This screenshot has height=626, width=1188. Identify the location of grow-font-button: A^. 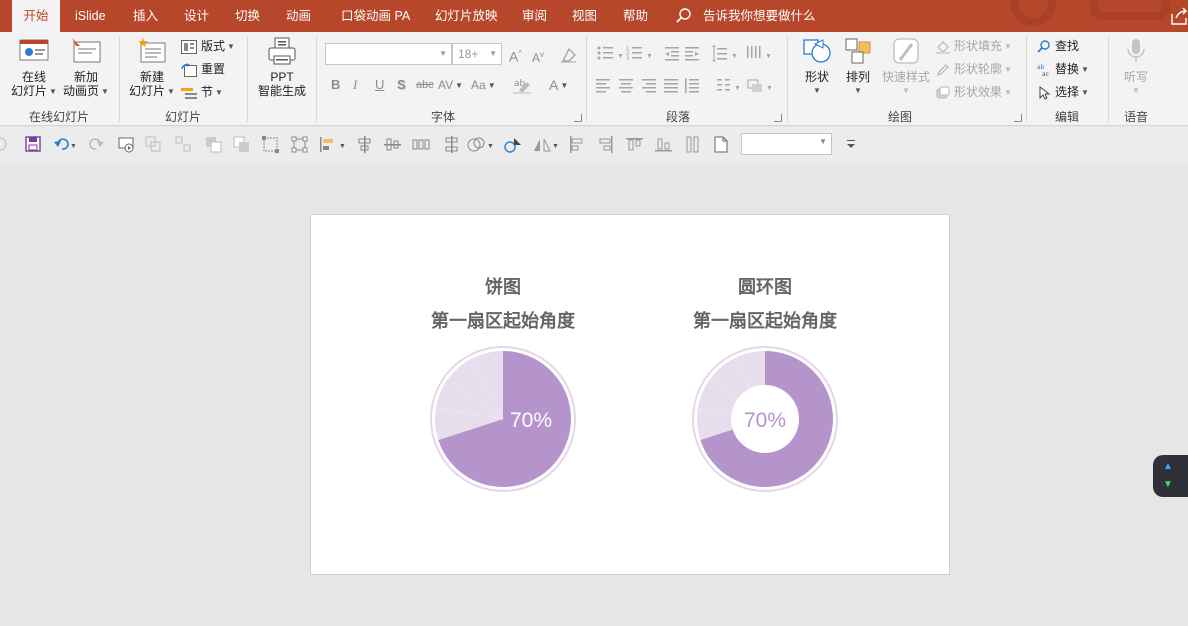
(515, 54).